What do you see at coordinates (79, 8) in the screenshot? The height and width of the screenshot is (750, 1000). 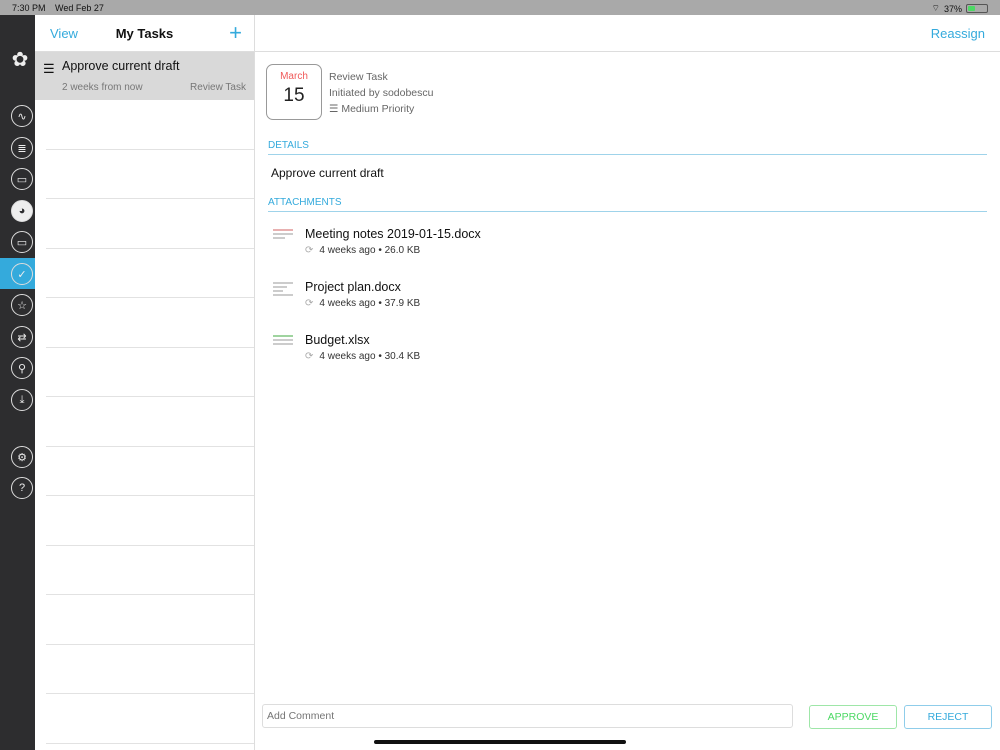 I see `status-date: Wed Feb 27` at bounding box center [79, 8].